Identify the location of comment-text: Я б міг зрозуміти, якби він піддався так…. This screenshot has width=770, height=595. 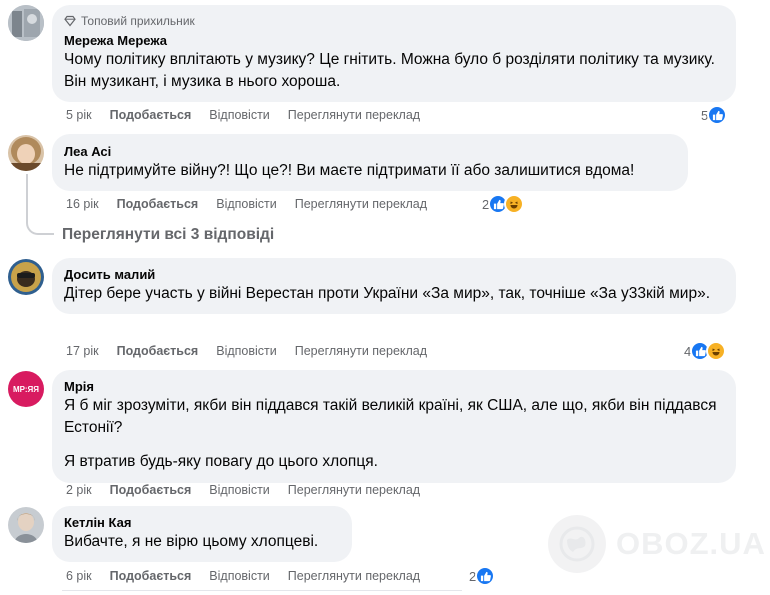
(390, 416).